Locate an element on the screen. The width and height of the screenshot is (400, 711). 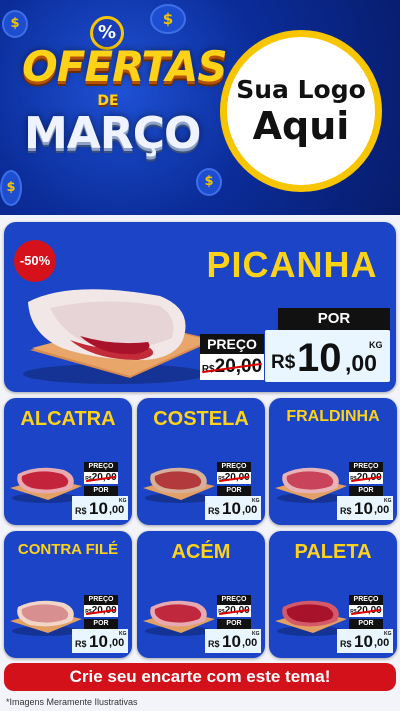
title-de: DE is located at coordinates (108, 101).